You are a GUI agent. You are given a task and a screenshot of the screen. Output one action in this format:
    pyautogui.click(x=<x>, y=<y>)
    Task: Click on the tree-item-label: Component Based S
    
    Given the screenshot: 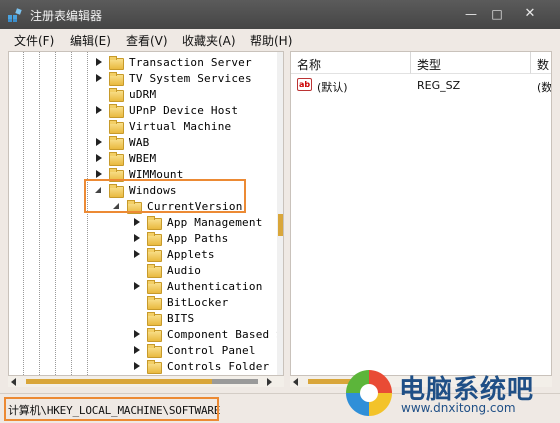 What is the action you would take?
    pyautogui.click(x=225, y=334)
    